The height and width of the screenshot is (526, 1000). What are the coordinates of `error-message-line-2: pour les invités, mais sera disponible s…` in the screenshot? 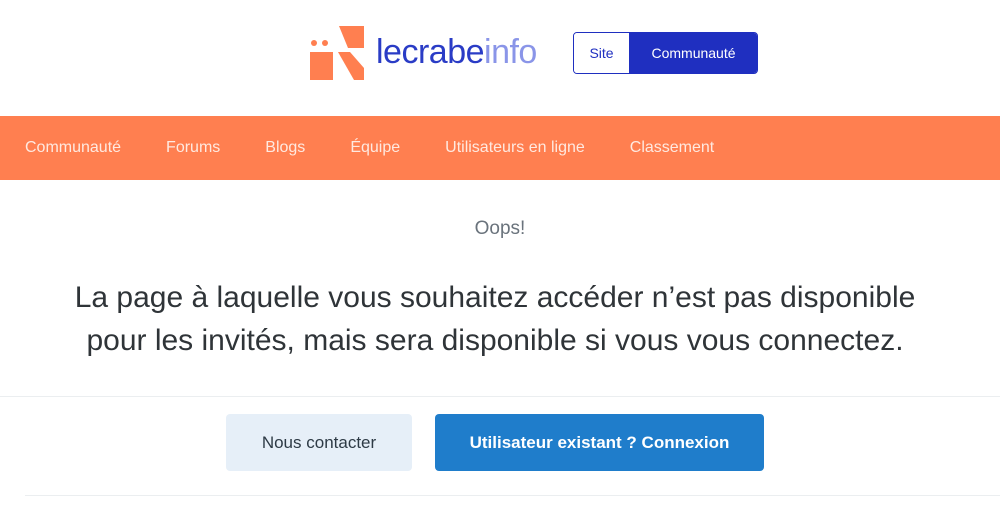 It's located at (495, 340).